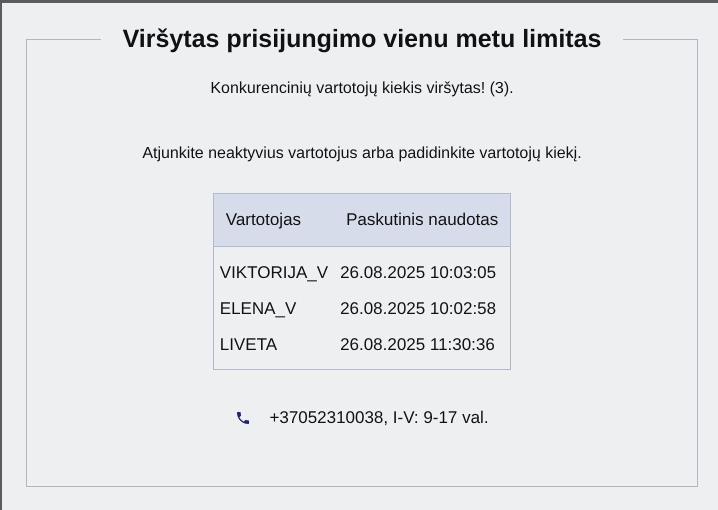  What do you see at coordinates (422, 268) in the screenshot?
I see `table-cell: 26.08.2025 10:03:05` at bounding box center [422, 268].